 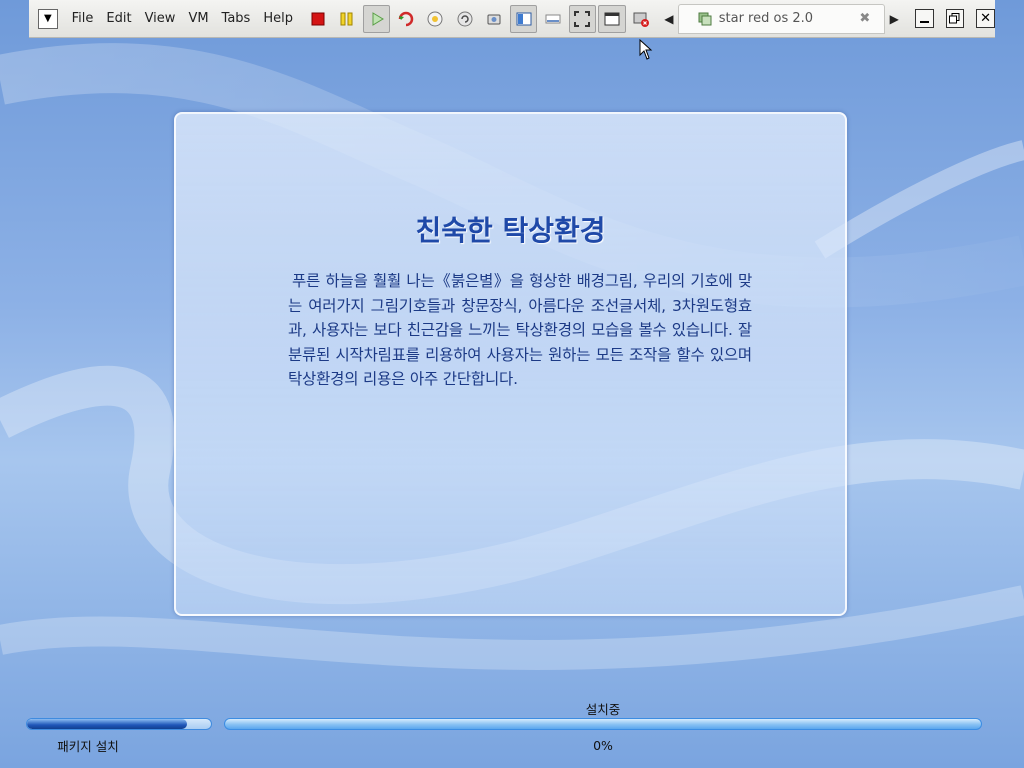 I want to click on mouse-cursor-icon, so click(x=646, y=49).